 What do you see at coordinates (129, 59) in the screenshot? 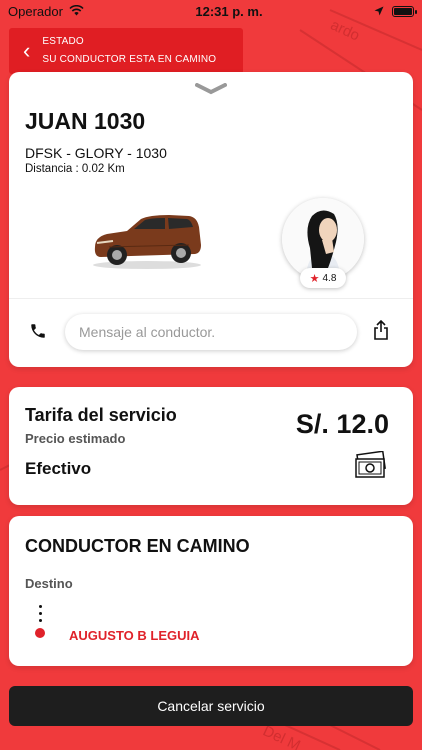
I see `status-header-message: SU CONDUCTOR ESTA EN CAMINO` at bounding box center [129, 59].